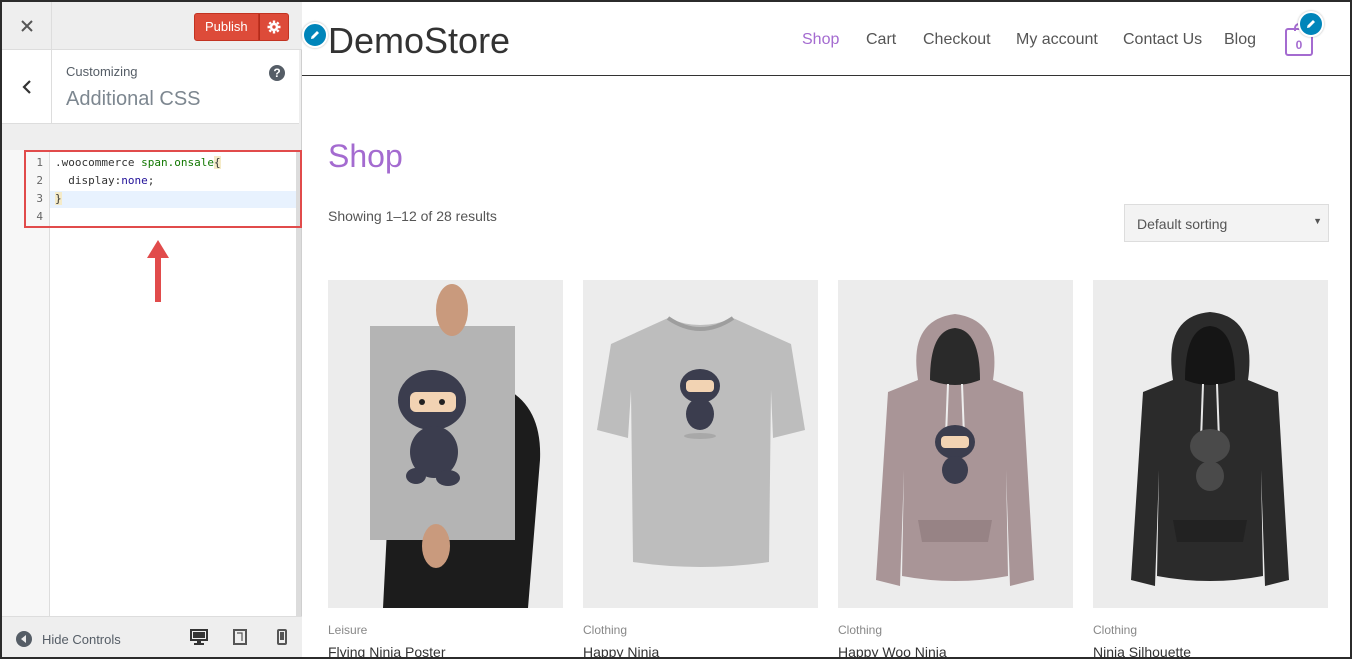 The image size is (1352, 659). What do you see at coordinates (158, 271) in the screenshot?
I see `arrow-up-icon` at bounding box center [158, 271].